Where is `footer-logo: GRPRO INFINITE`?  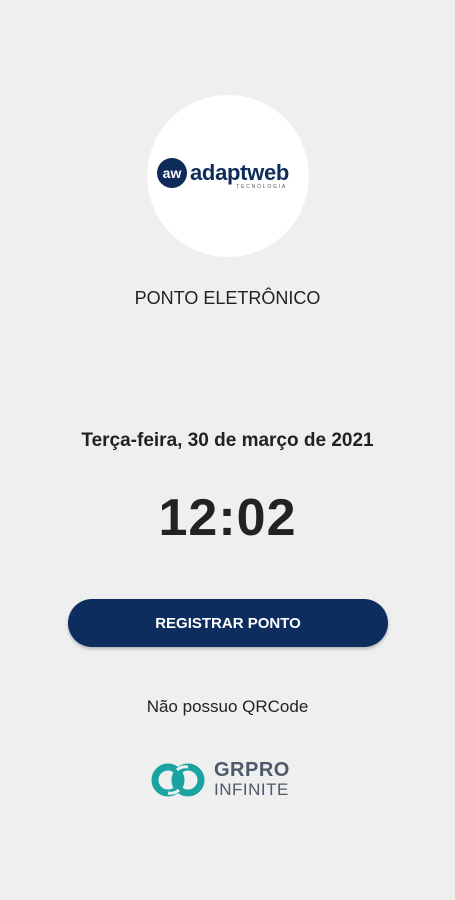 footer-logo: GRPRO INFINITE is located at coordinates (220, 780).